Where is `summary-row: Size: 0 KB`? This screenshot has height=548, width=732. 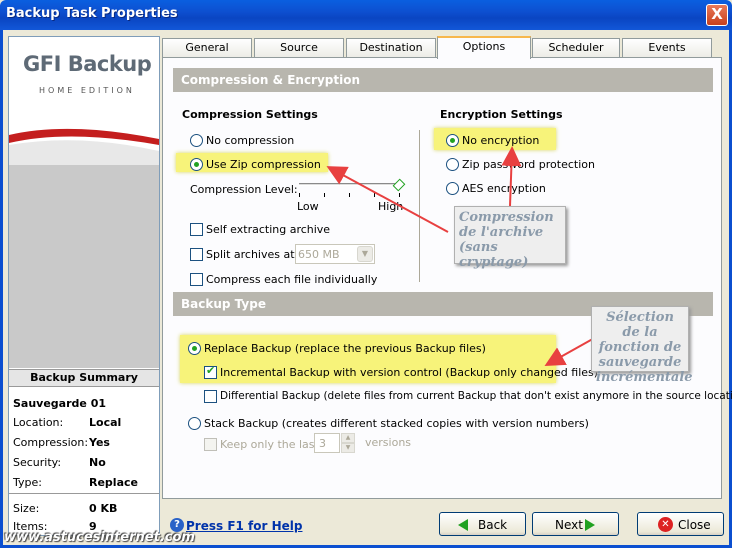 summary-row: Size: 0 KB is located at coordinates (84, 509).